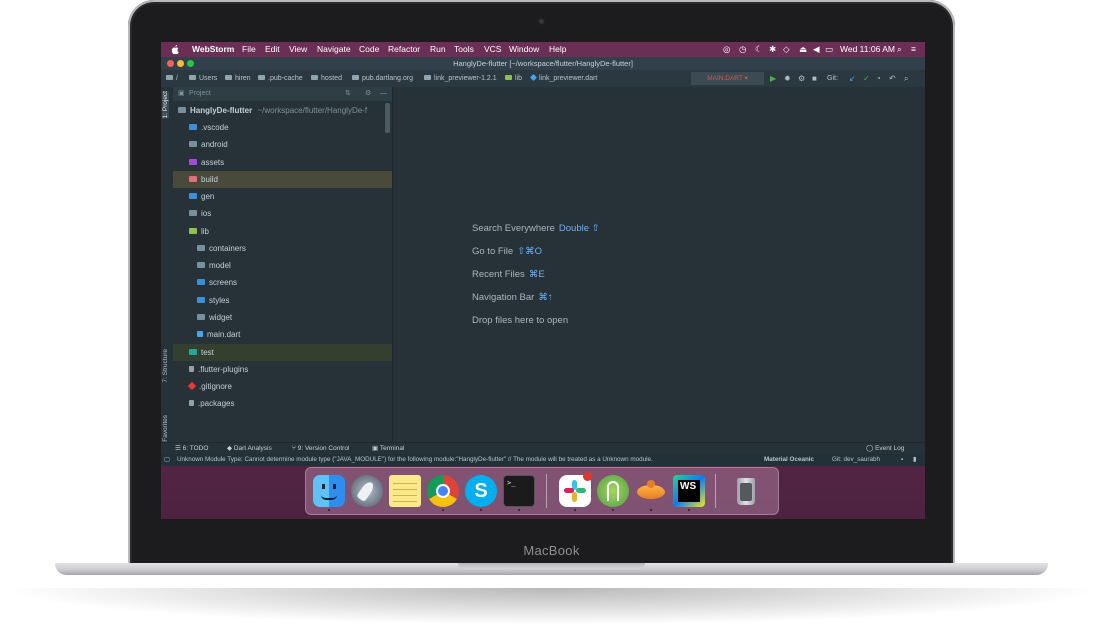  Describe the element at coordinates (492, 49) in the screenshot. I see `menu-vcs: VCS` at that location.